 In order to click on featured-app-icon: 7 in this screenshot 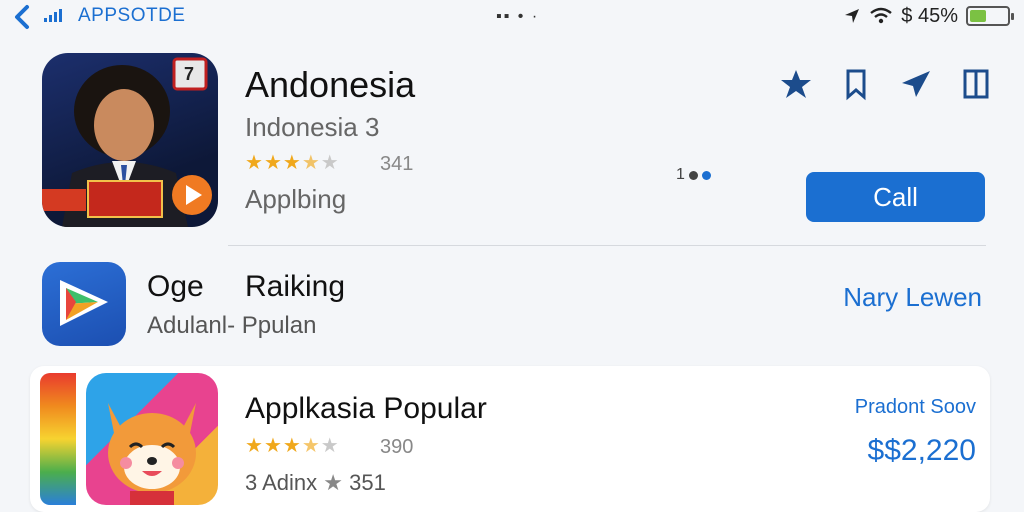, I will do `click(130, 140)`.